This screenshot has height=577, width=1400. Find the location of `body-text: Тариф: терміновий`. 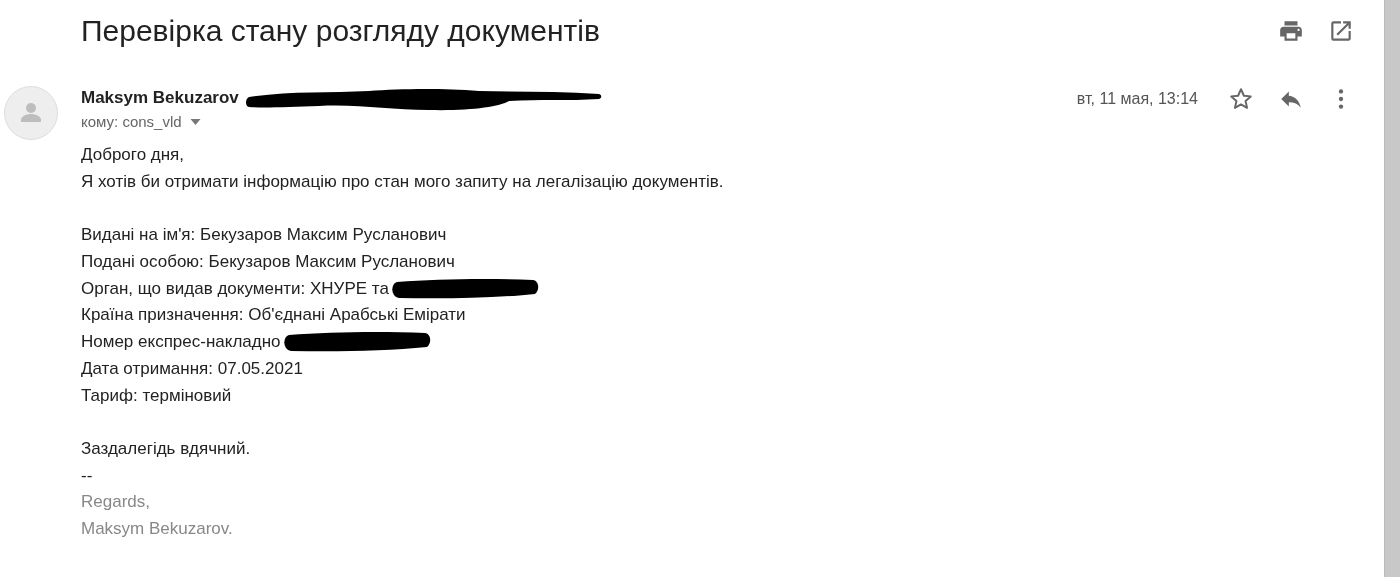

body-text: Тариф: терміновий is located at coordinates (156, 395).